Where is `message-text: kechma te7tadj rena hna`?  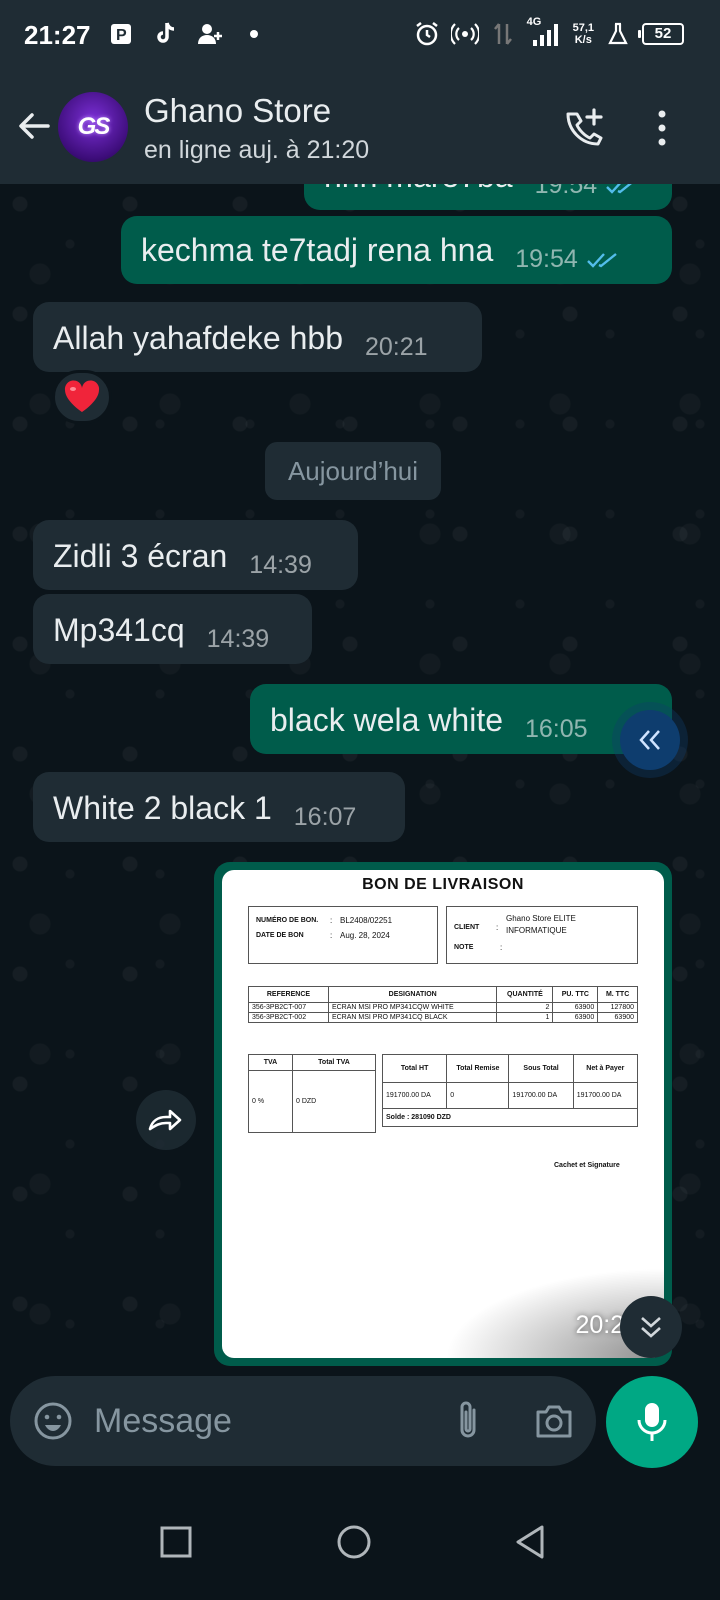
message-text: kechma te7tadj rena hna is located at coordinates (317, 250).